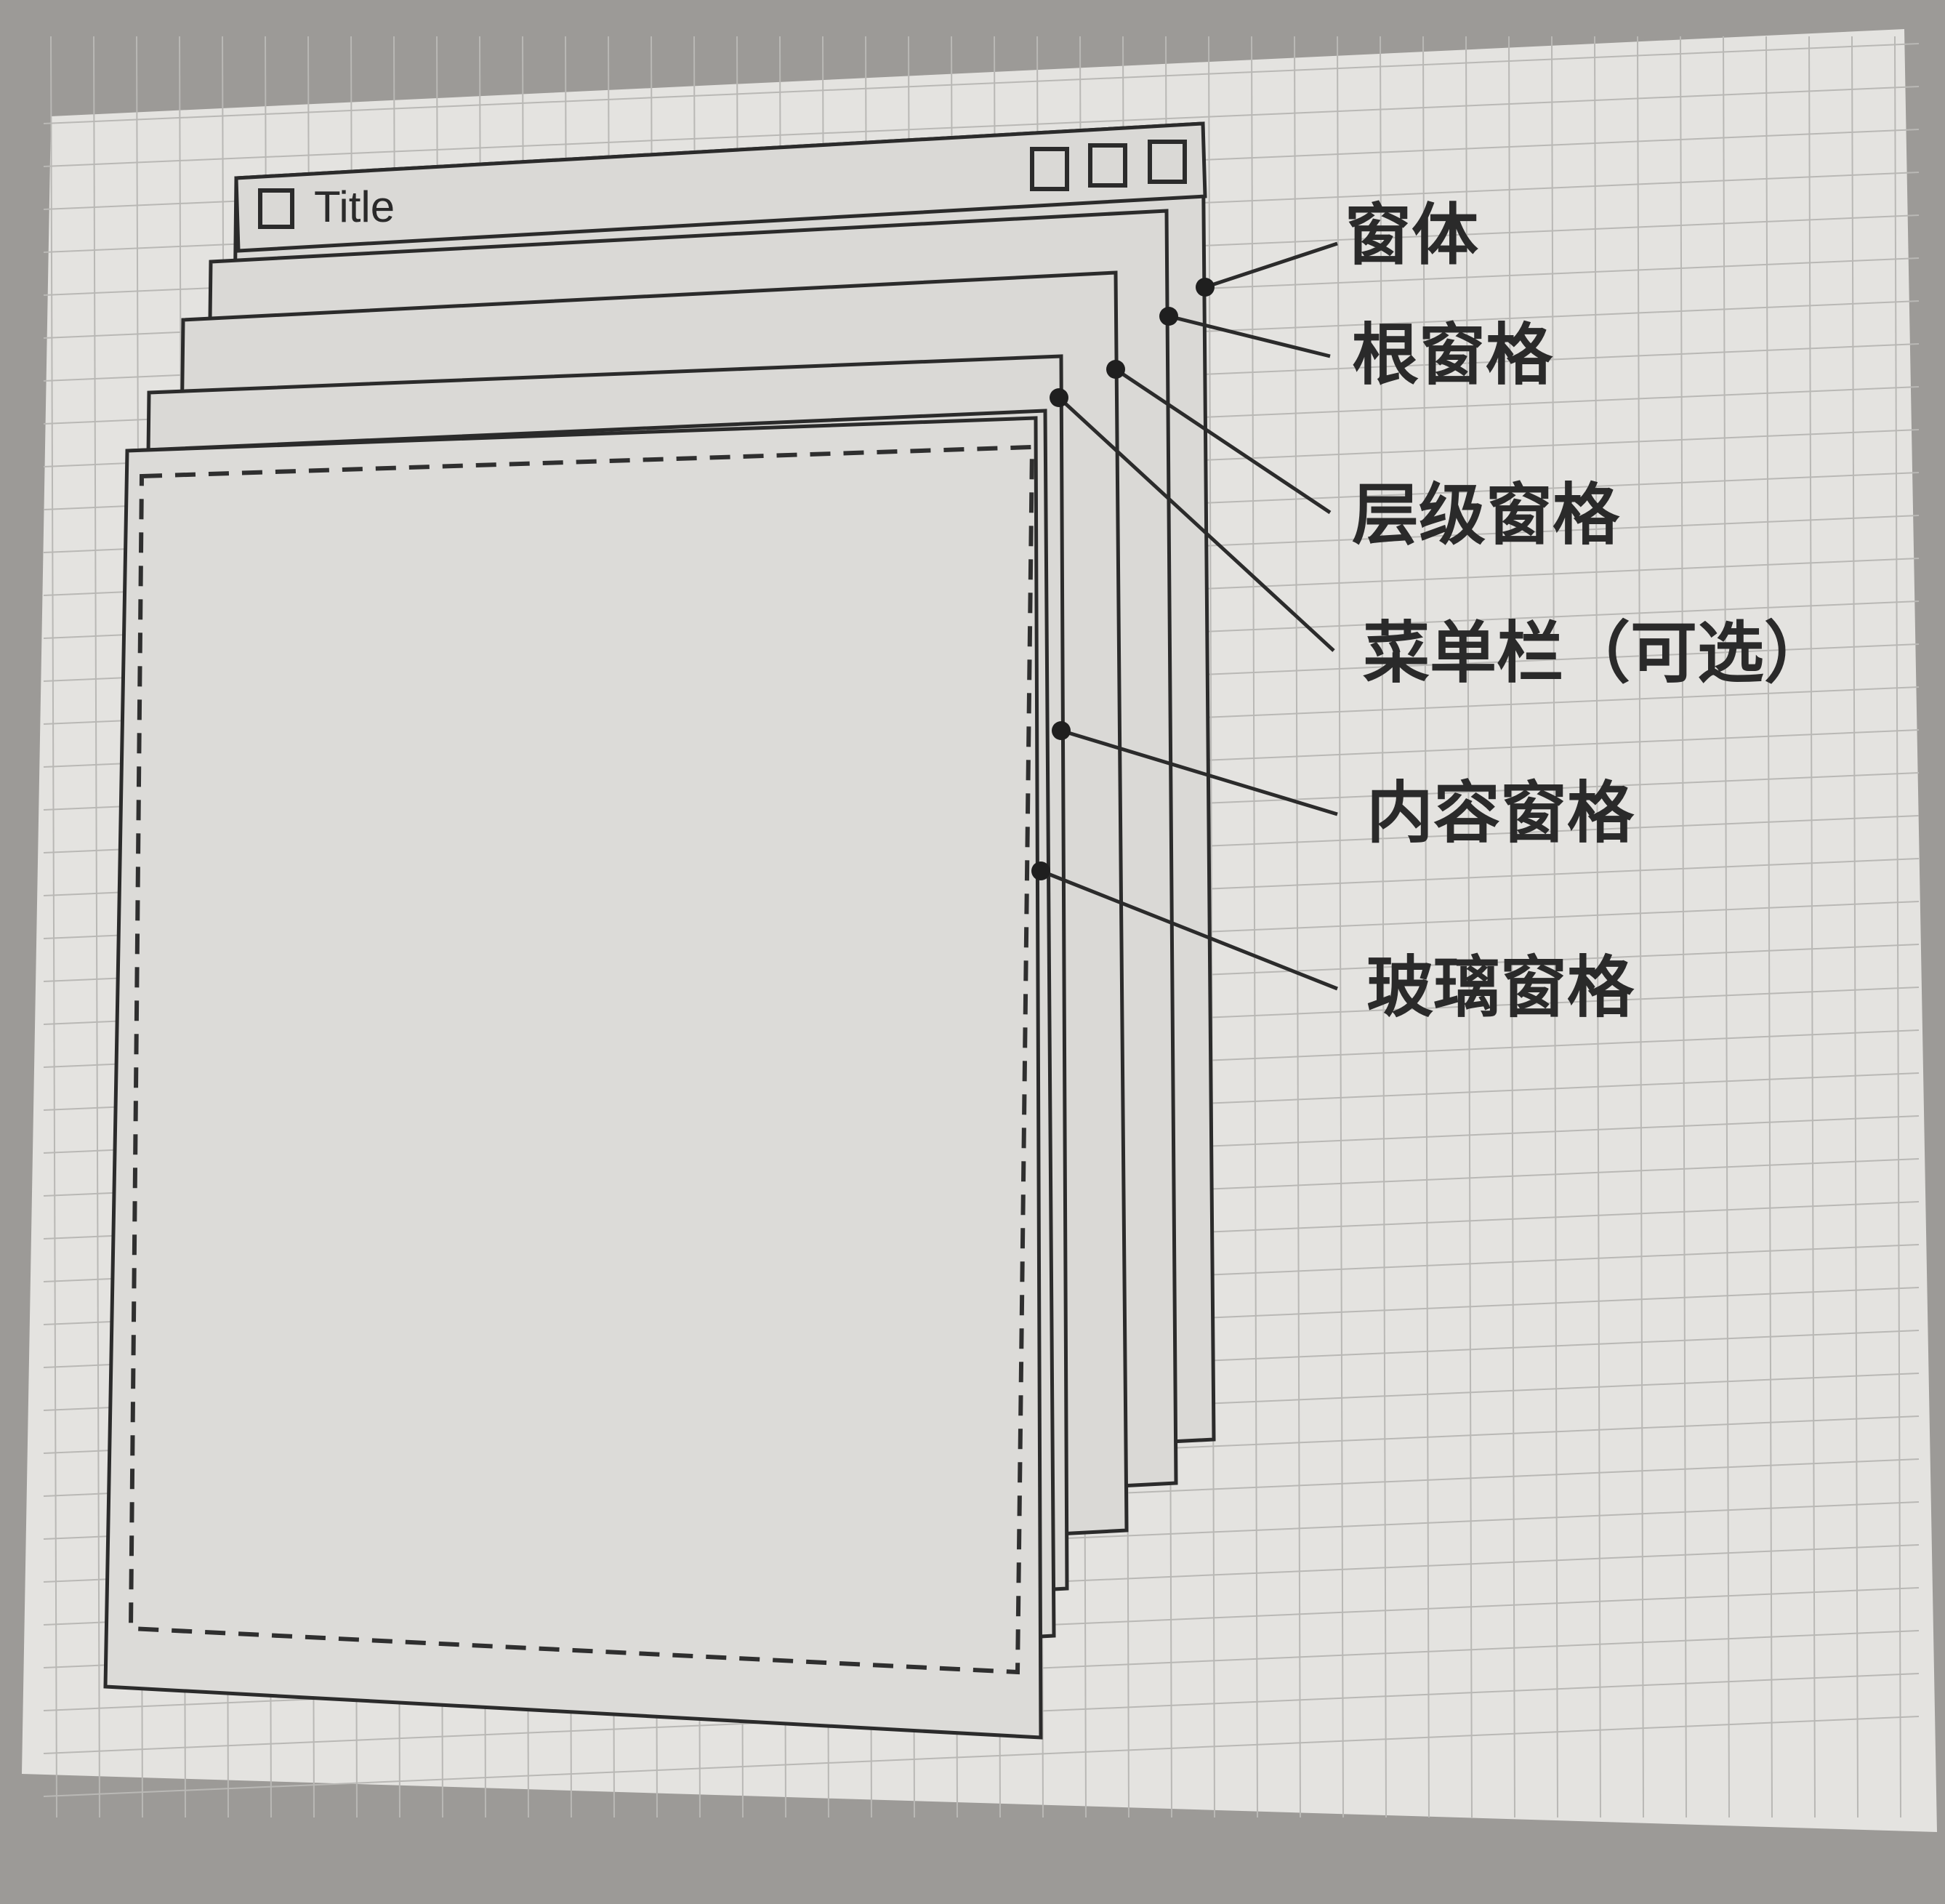 The height and width of the screenshot is (1904, 1945). What do you see at coordinates (1597, 653) in the screenshot?
I see `label-menu-bar: 菜单栏（可选）` at bounding box center [1597, 653].